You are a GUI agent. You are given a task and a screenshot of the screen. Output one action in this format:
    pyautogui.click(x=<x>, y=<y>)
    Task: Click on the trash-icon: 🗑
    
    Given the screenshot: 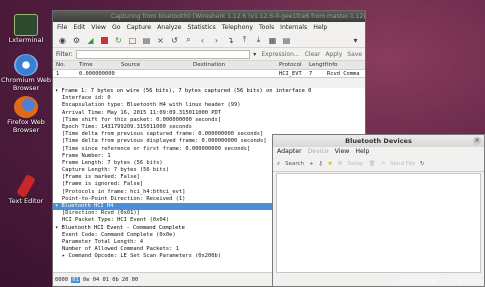 What is the action you would take?
    pyautogui.click(x=372, y=164)
    